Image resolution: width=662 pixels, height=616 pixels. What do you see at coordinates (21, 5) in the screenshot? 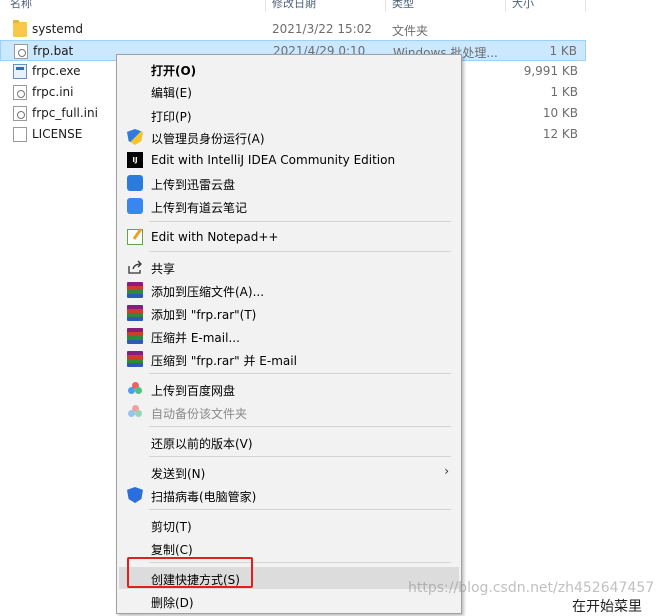
I see `column-name-header: 名称` at bounding box center [21, 5].